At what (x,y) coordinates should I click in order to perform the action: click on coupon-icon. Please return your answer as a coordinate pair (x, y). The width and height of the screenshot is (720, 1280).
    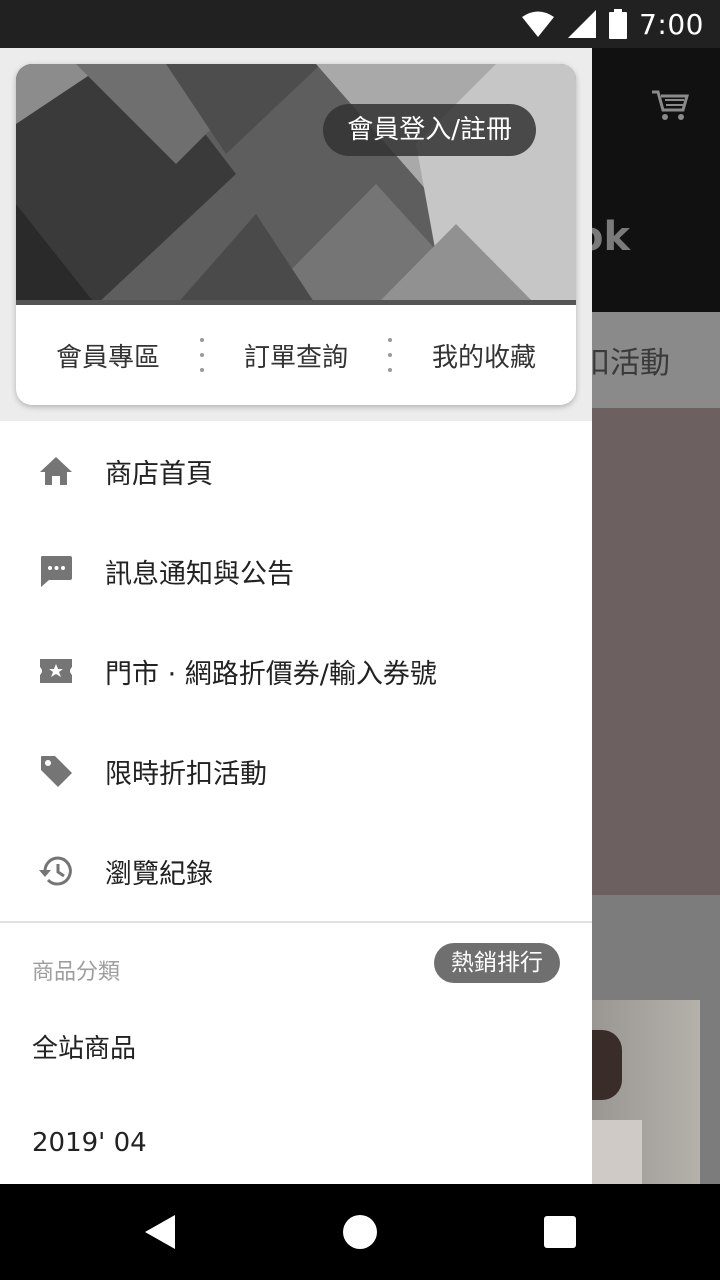
    Looking at the image, I should click on (56, 671).